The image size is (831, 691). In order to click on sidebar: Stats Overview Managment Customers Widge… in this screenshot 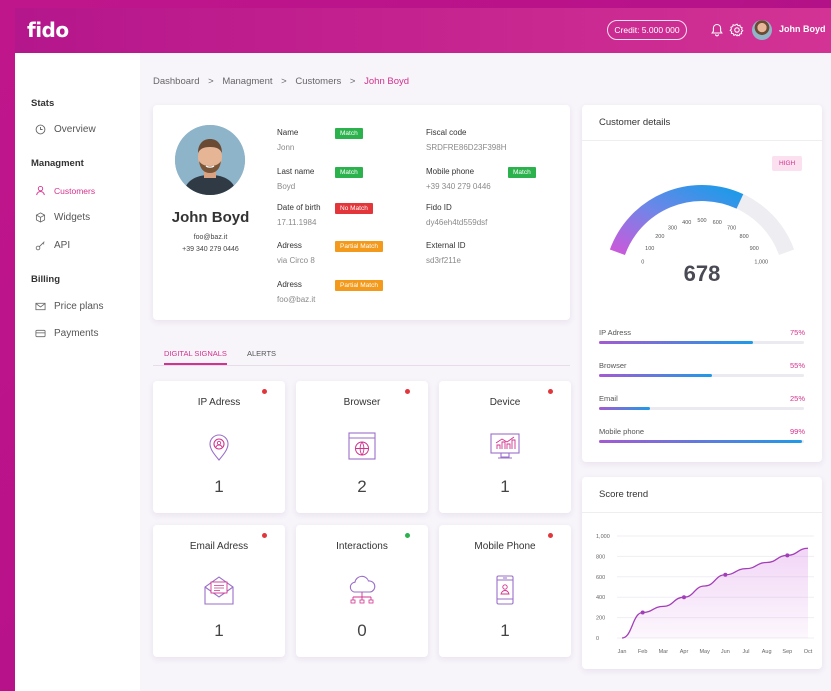, I will do `click(77, 372)`.